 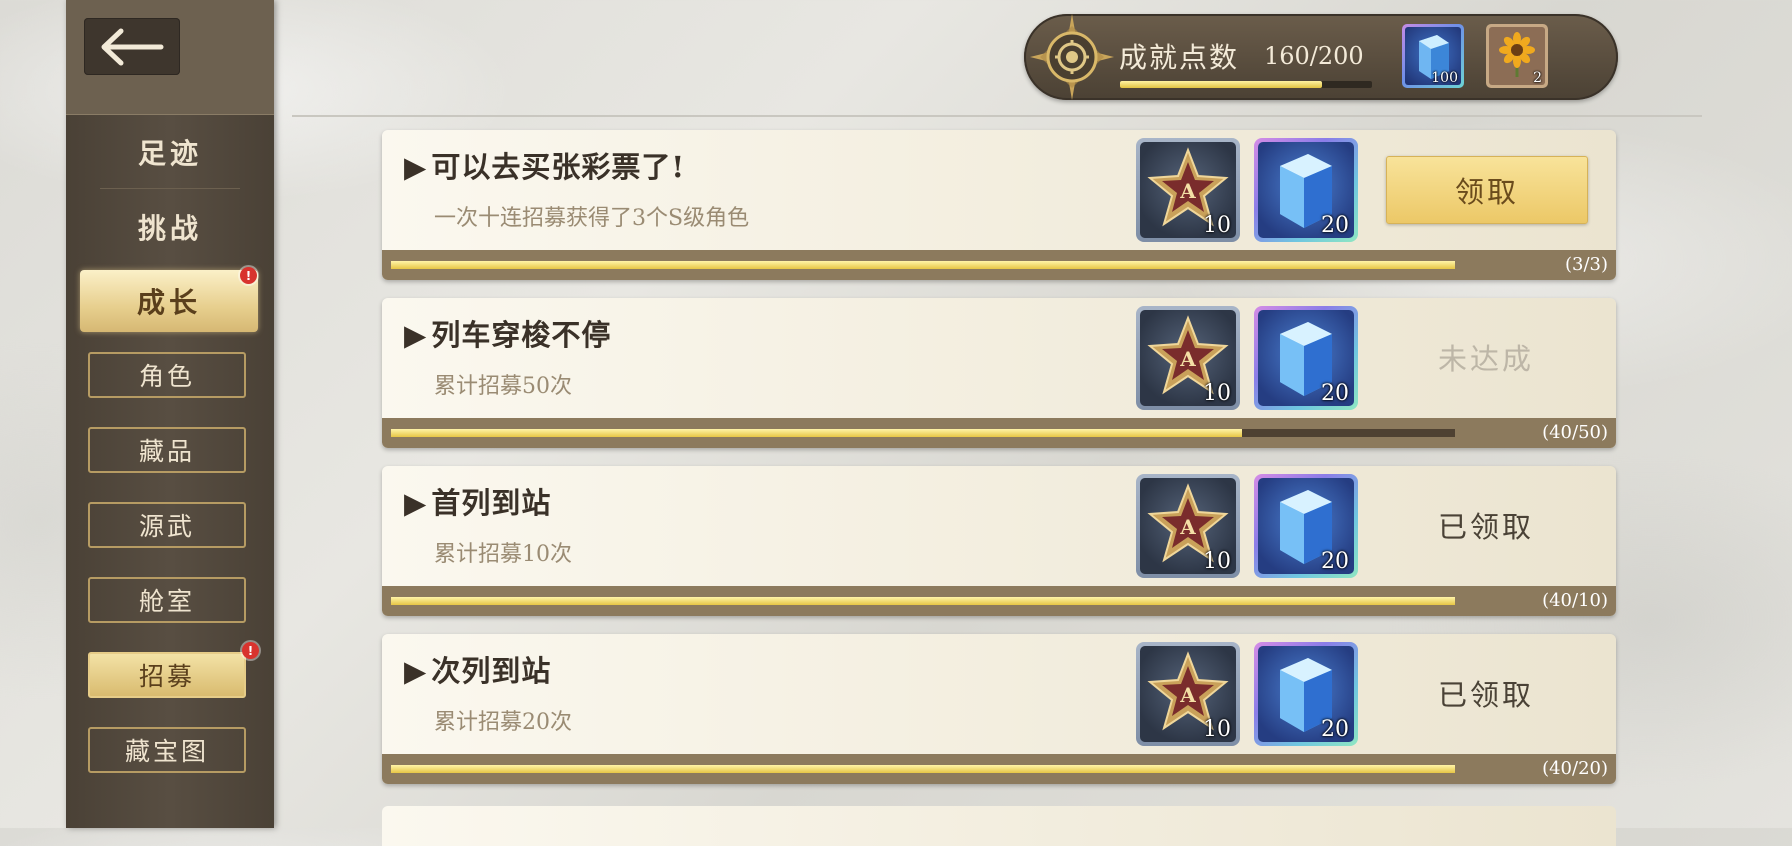 I want to click on sidebar-item-label: 源武, so click(x=166, y=526).